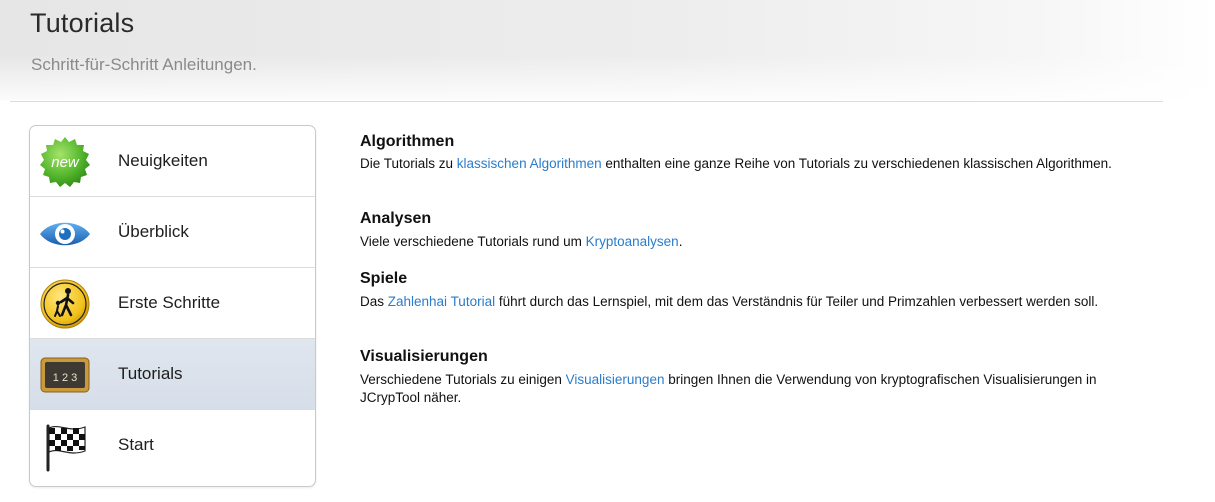 The width and height of the screenshot is (1215, 502). I want to click on new-badge-icon: new, so click(65, 162).